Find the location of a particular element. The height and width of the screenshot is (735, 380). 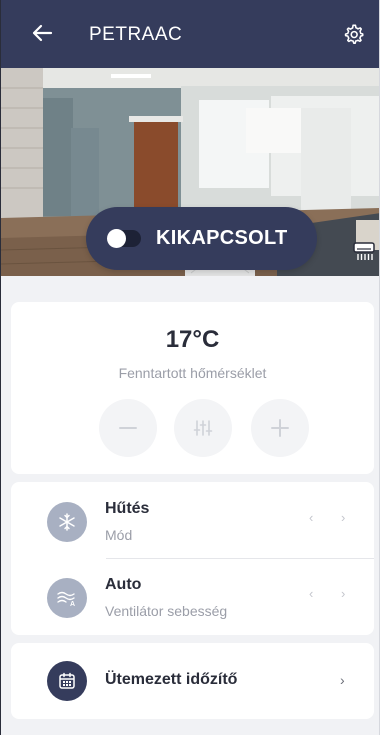

settings-button is located at coordinates (354, 34).